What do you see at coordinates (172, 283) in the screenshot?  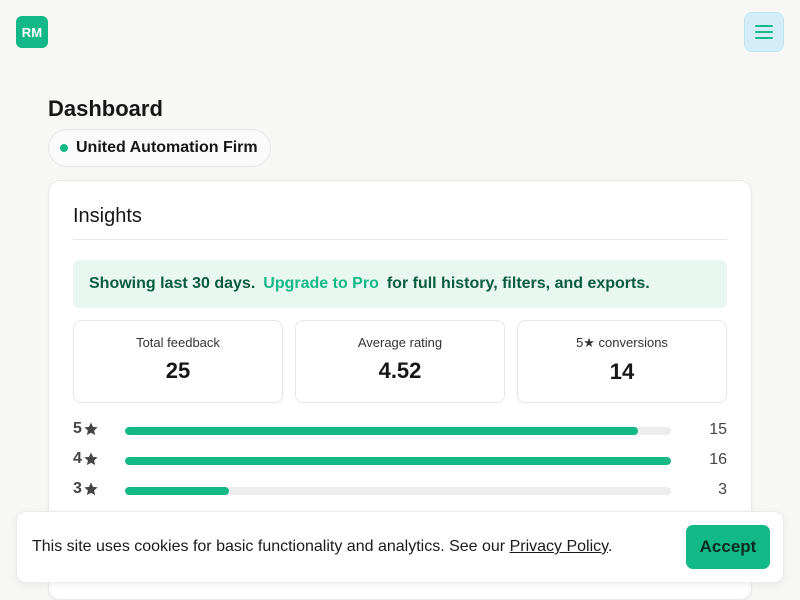 I see `banner-prefix: Showing last 30 days.` at bounding box center [172, 283].